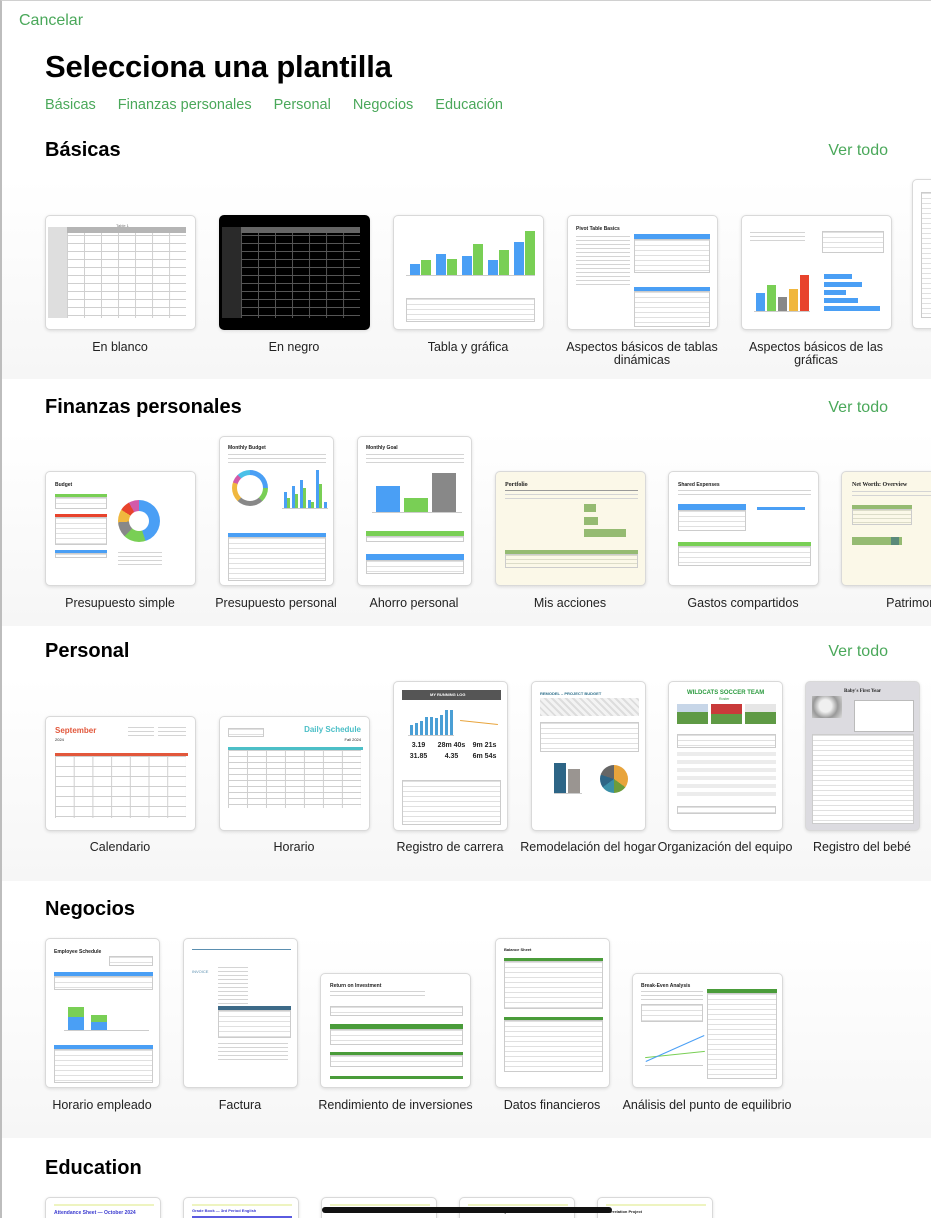  What do you see at coordinates (484, 745) in the screenshot?
I see `stat-value: 9m 21s` at bounding box center [484, 745].